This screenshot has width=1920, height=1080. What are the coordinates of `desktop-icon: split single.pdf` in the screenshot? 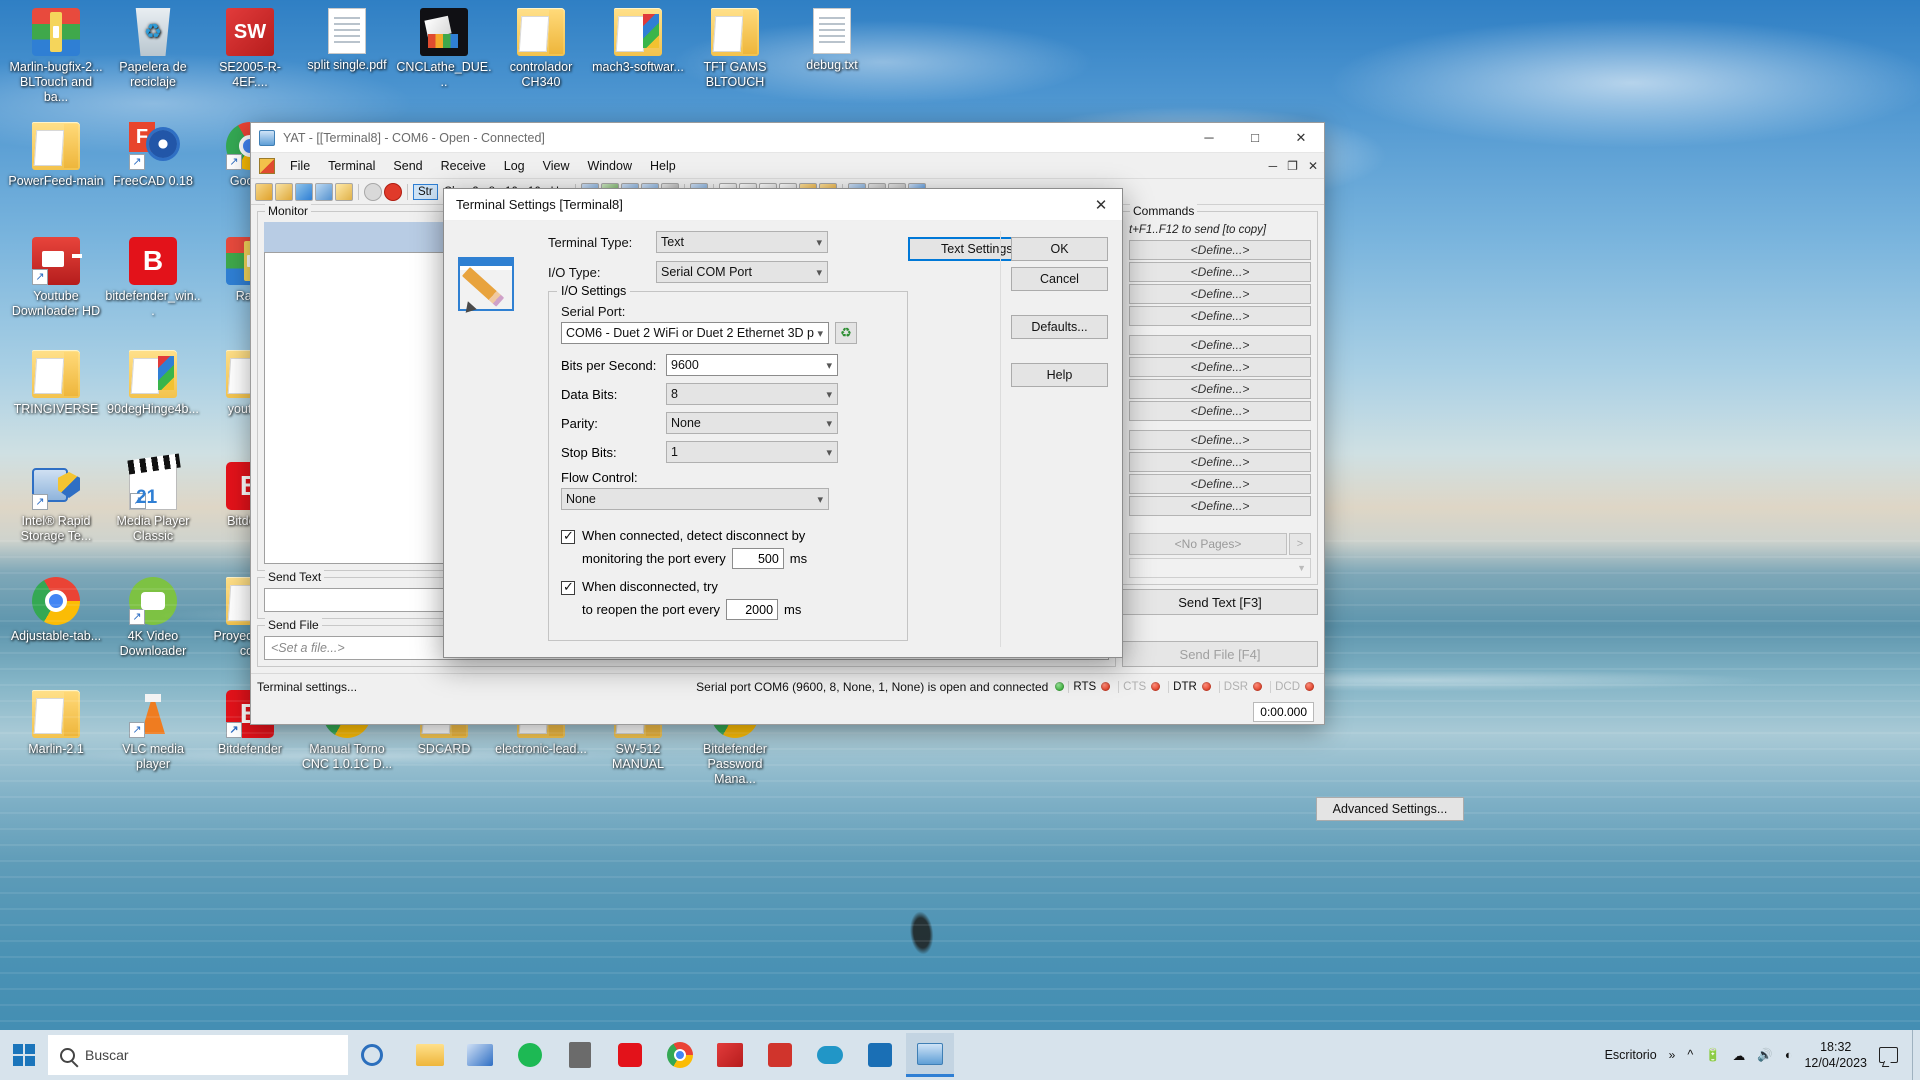 It's located at (347, 40).